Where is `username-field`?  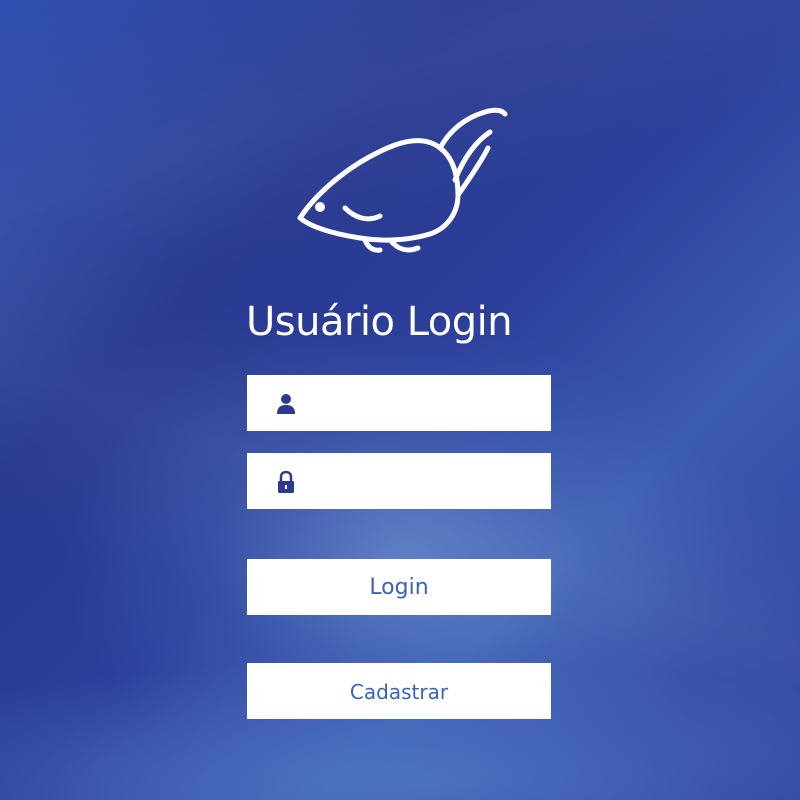 username-field is located at coordinates (399, 403).